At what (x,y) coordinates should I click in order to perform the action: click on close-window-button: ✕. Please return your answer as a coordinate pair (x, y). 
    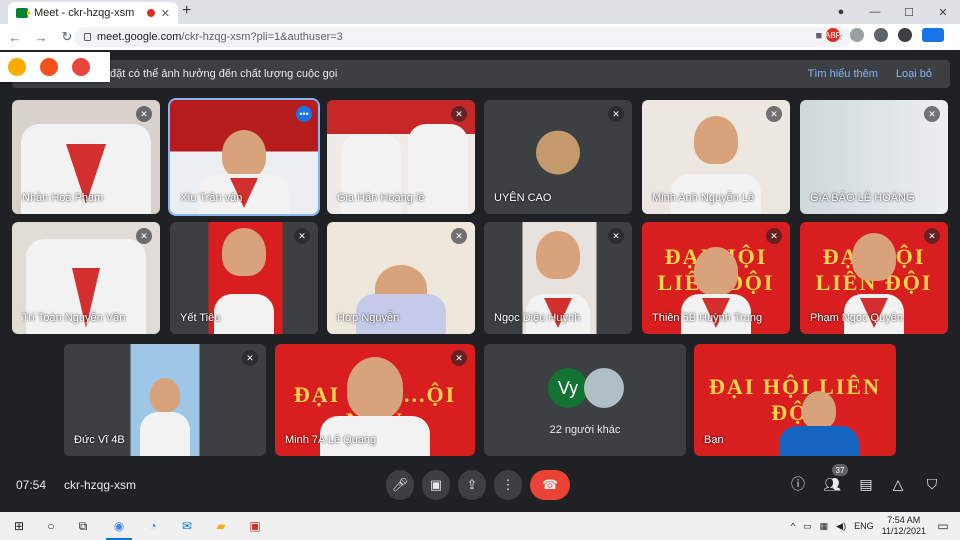
    Looking at the image, I should click on (943, 12).